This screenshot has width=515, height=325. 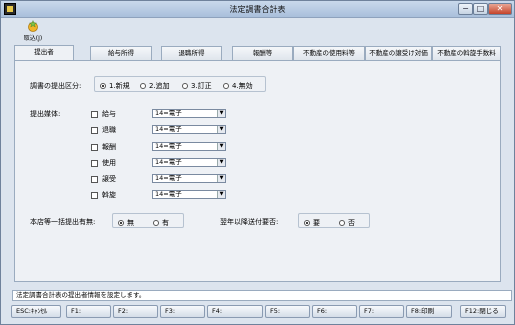 I want to click on maximize-button: □, so click(x=480, y=9).